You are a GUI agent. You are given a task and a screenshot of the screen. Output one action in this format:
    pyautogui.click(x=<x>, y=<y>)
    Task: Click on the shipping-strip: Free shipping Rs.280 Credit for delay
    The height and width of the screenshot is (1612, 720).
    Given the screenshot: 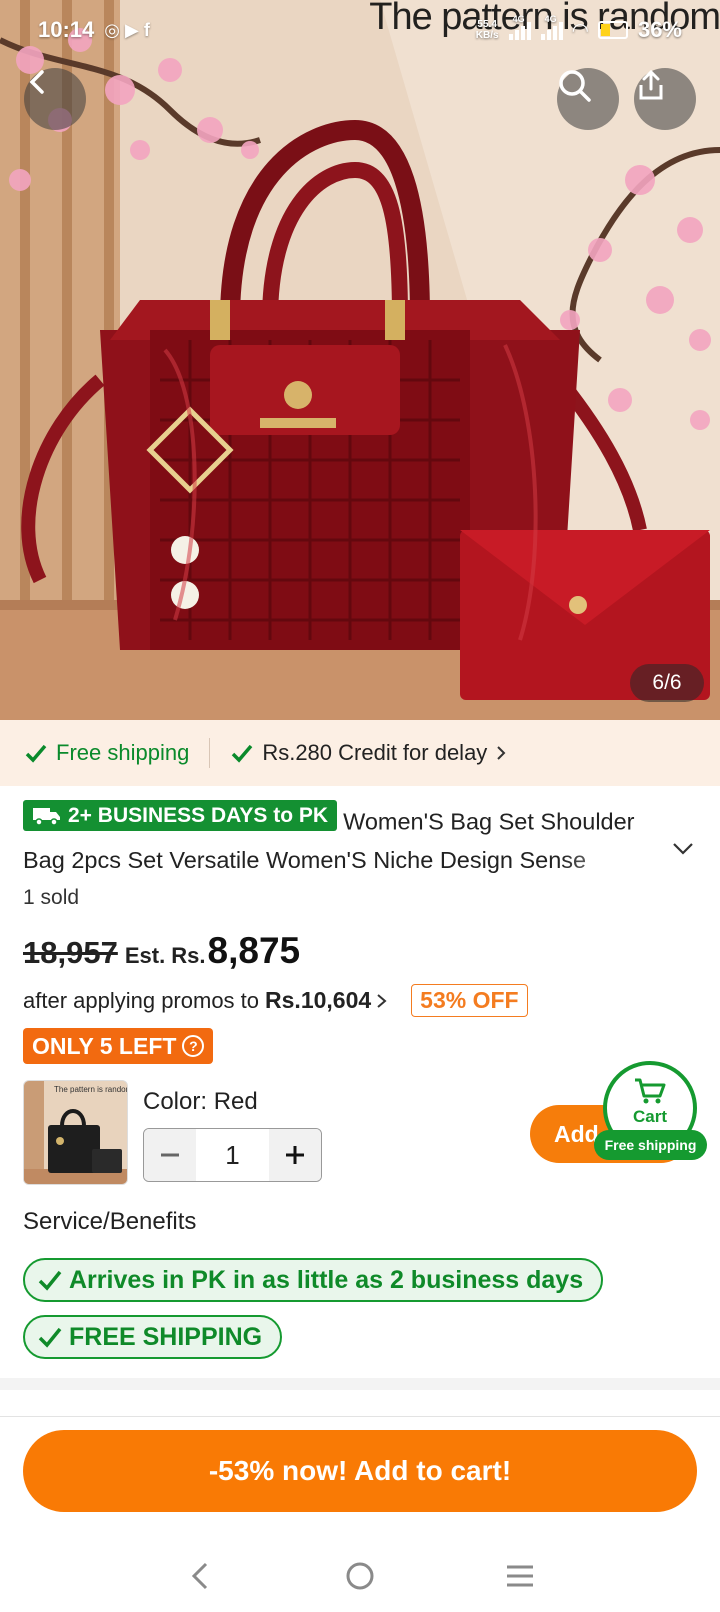 What is the action you would take?
    pyautogui.click(x=360, y=753)
    